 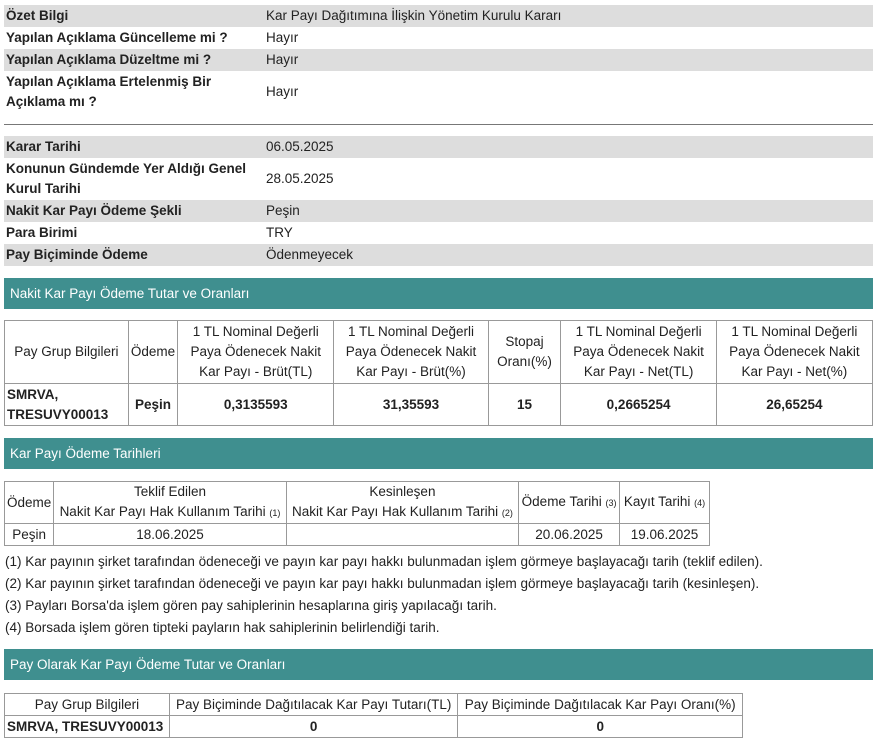 What do you see at coordinates (109, 59) in the screenshot?
I see `correction-label: Yapılan Açıklama Düzeltme mi ?` at bounding box center [109, 59].